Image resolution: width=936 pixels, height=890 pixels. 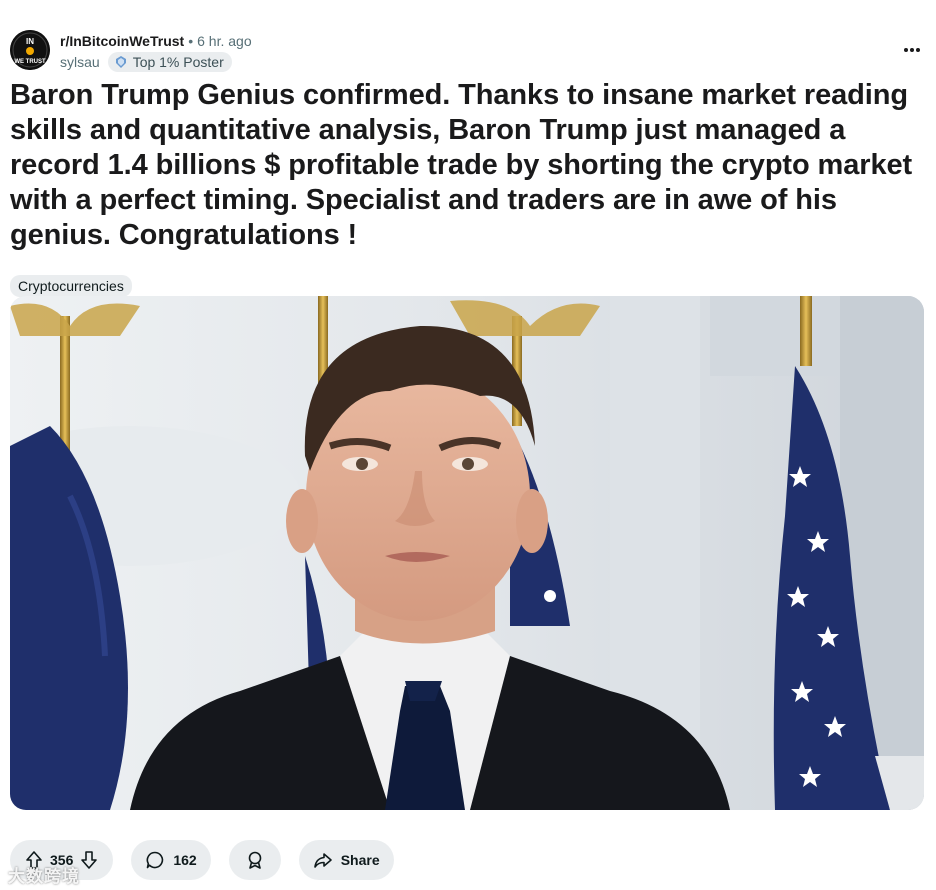 I want to click on comment-count: 162, so click(x=185, y=860).